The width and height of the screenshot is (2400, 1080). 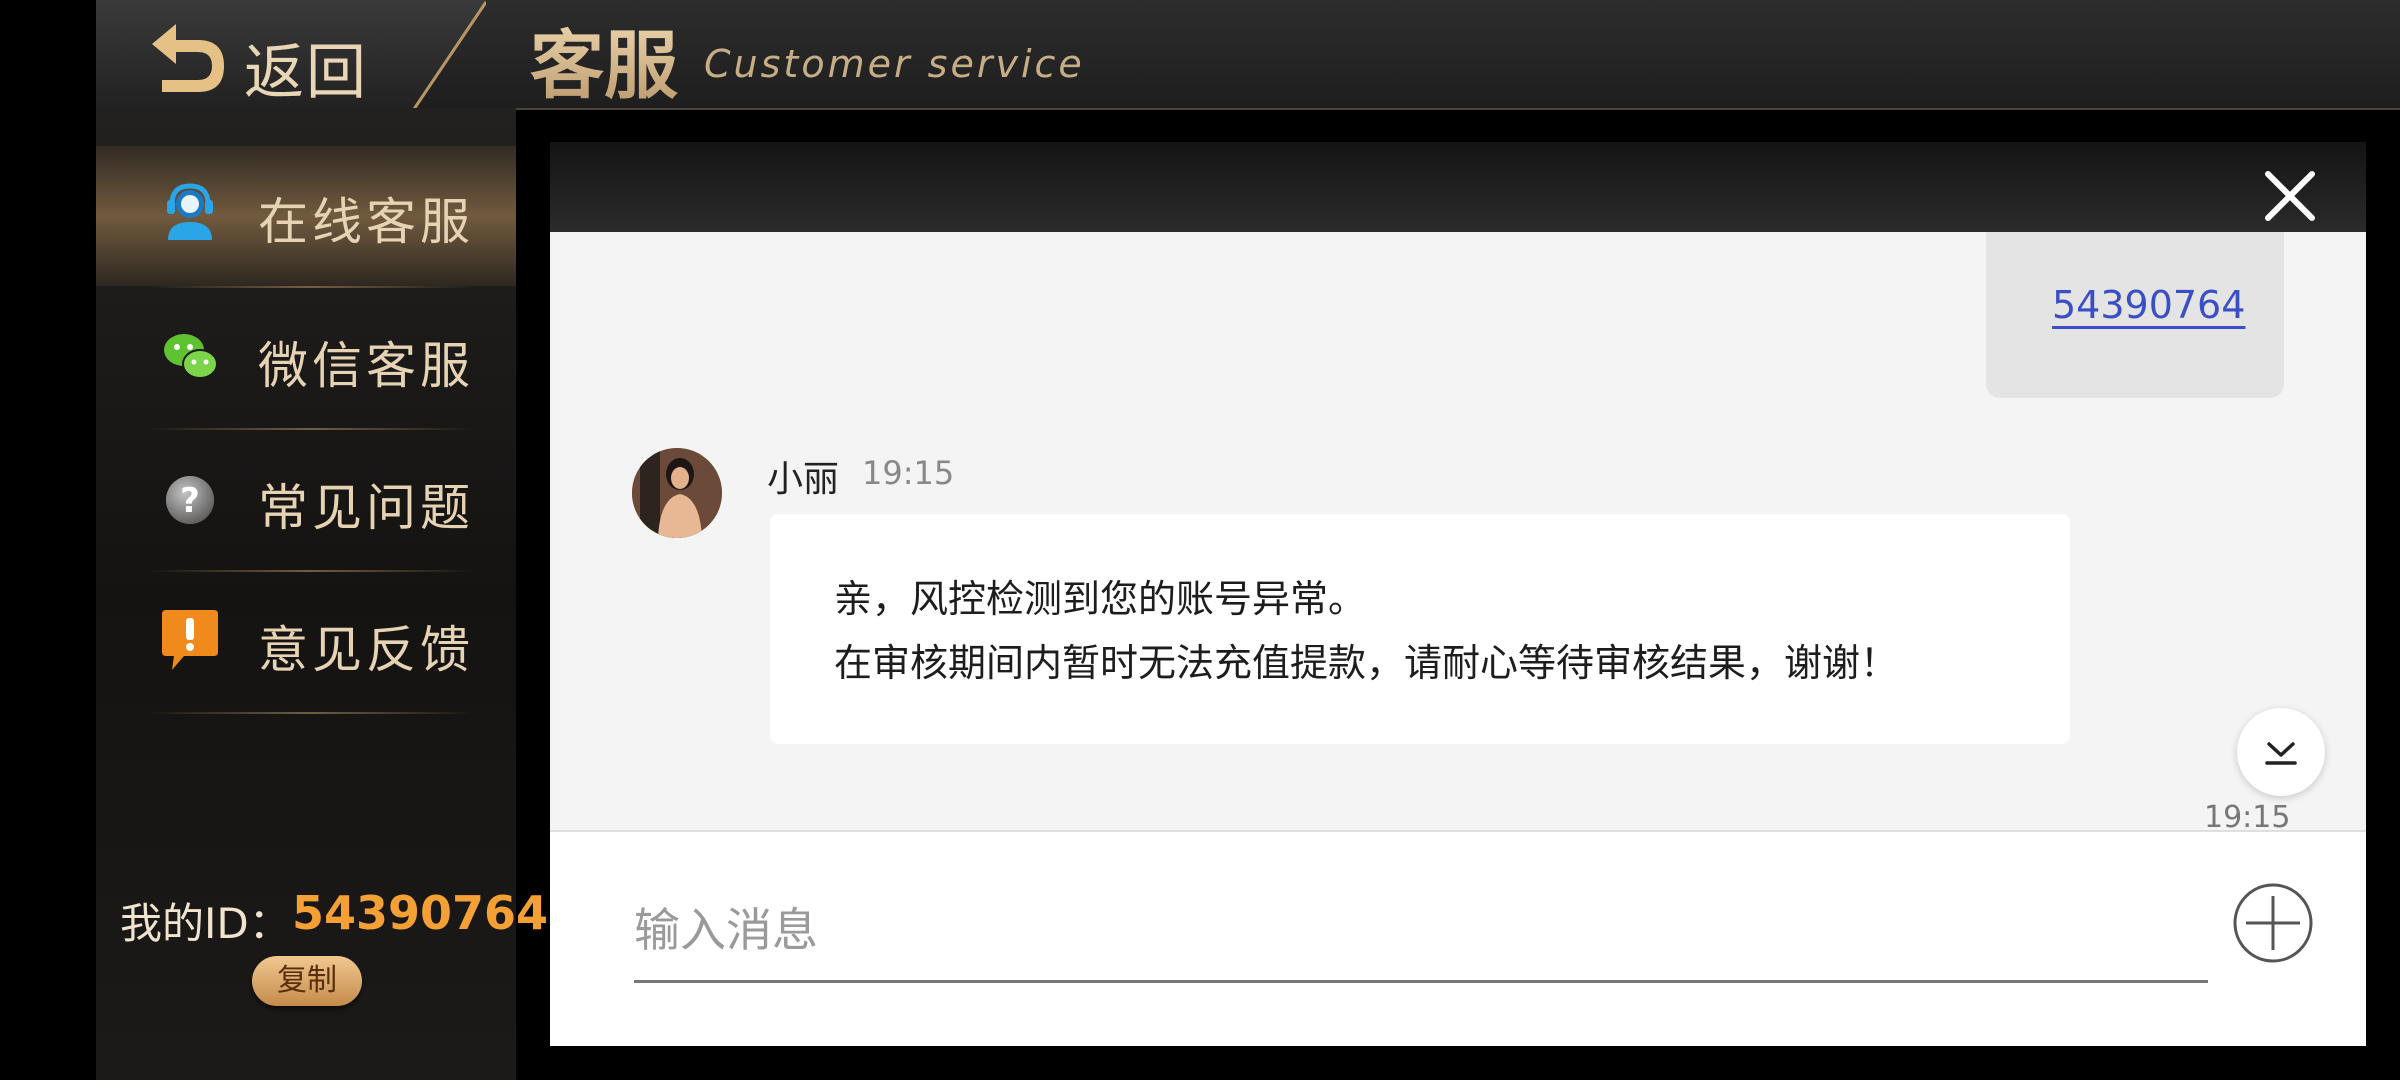 I want to click on question-icon: ?, so click(x=190, y=500).